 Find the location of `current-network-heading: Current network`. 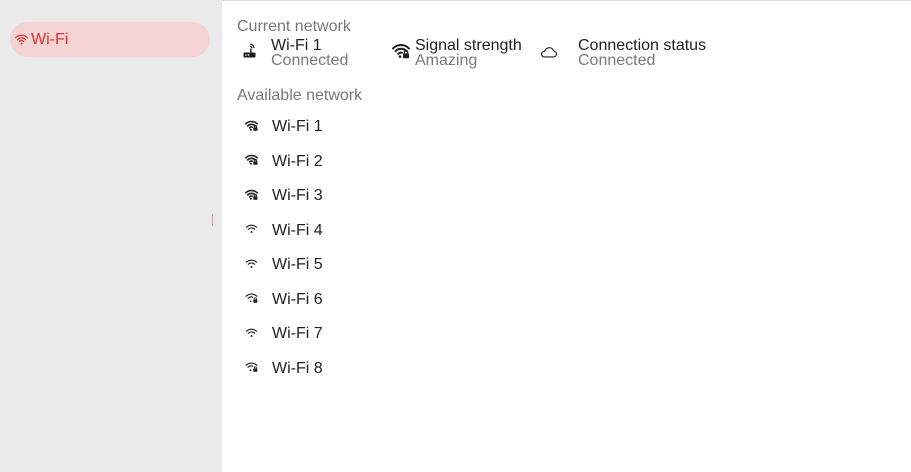

current-network-heading: Current network is located at coordinates (294, 26).